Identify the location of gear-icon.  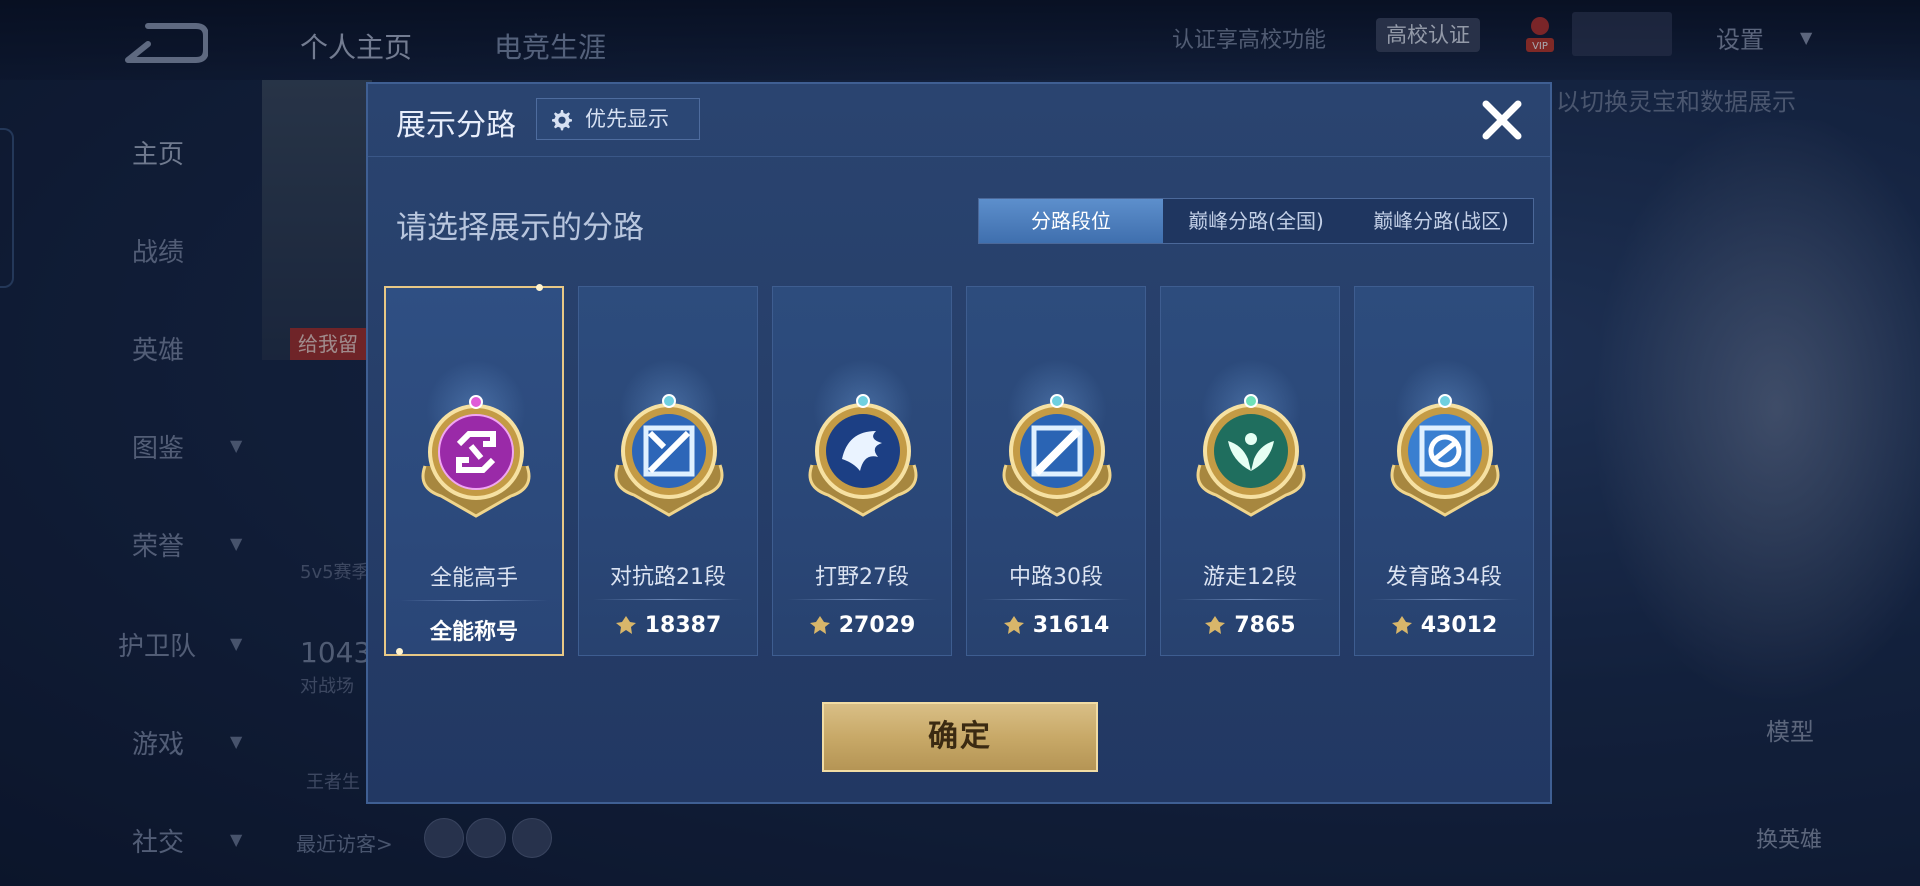
(562, 120).